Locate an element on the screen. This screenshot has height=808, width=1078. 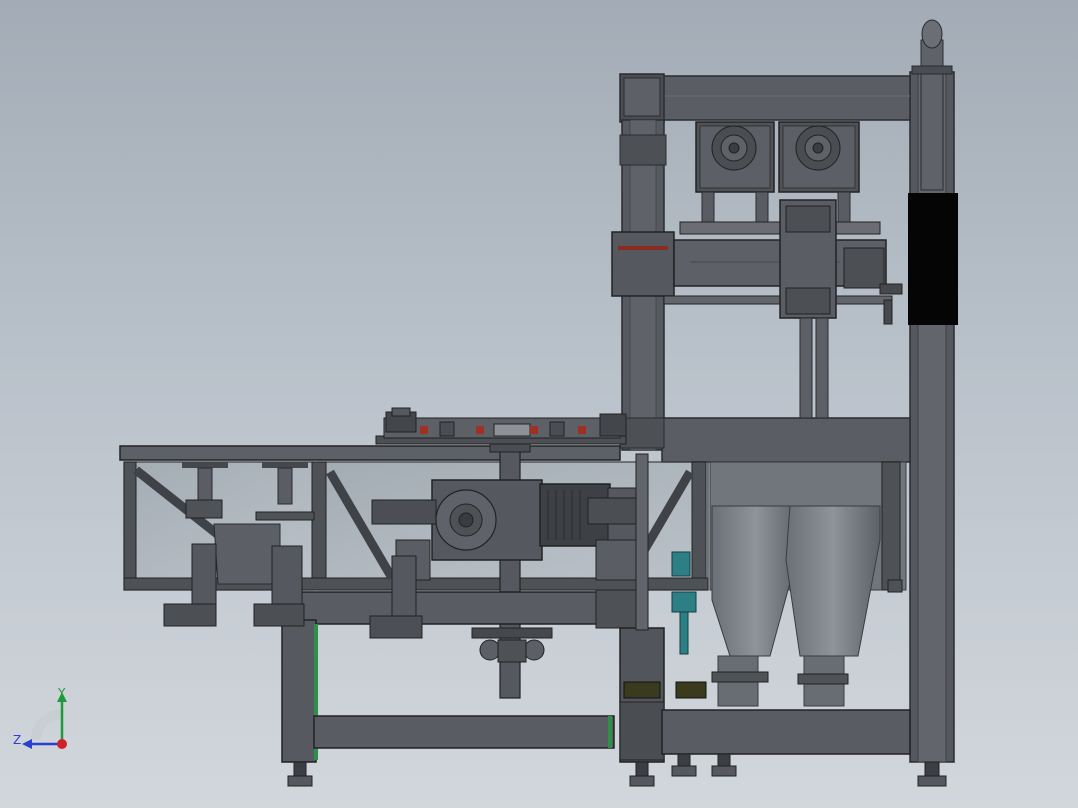
x-axis-origin is located at coordinates (62, 744).